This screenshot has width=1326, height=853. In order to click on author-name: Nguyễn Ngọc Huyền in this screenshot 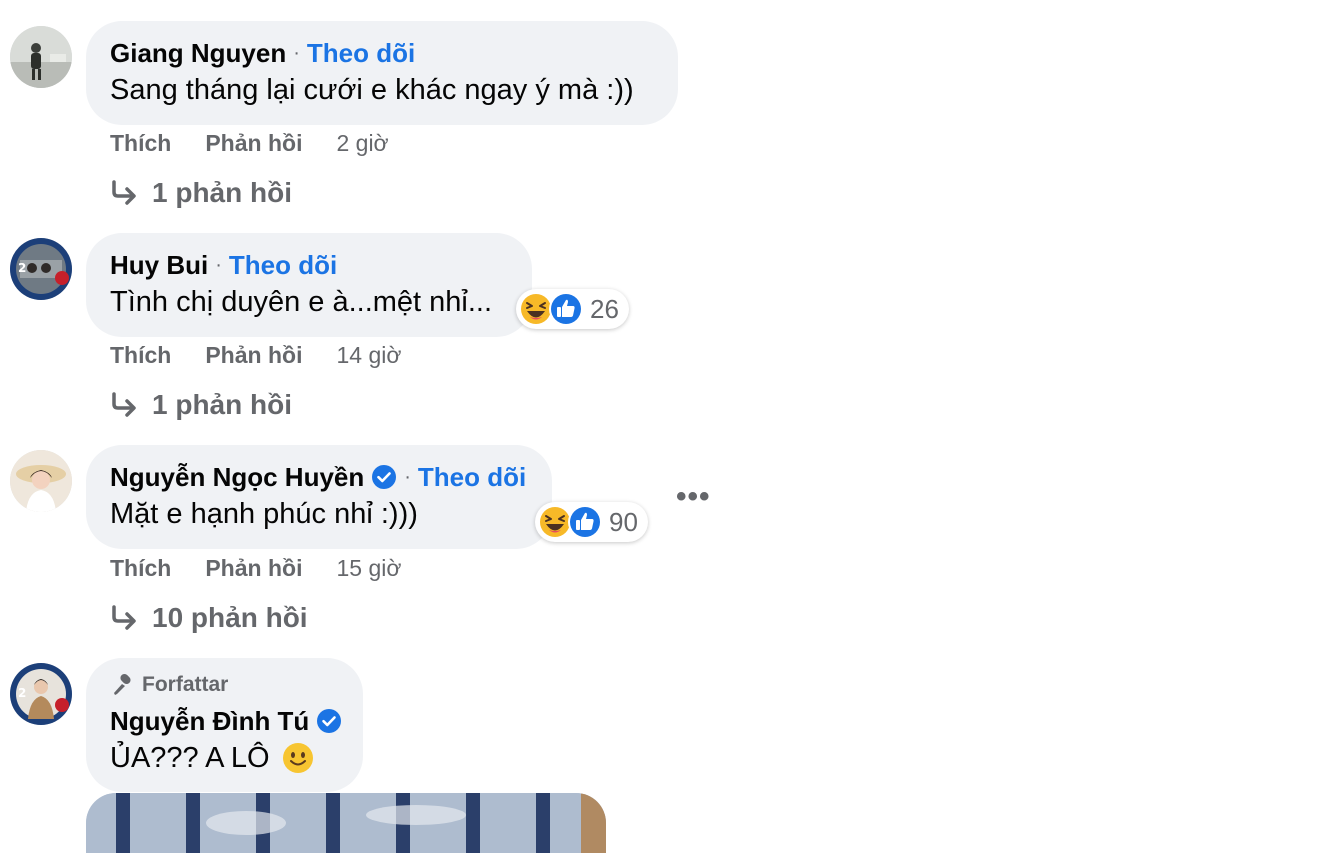, I will do `click(237, 477)`.